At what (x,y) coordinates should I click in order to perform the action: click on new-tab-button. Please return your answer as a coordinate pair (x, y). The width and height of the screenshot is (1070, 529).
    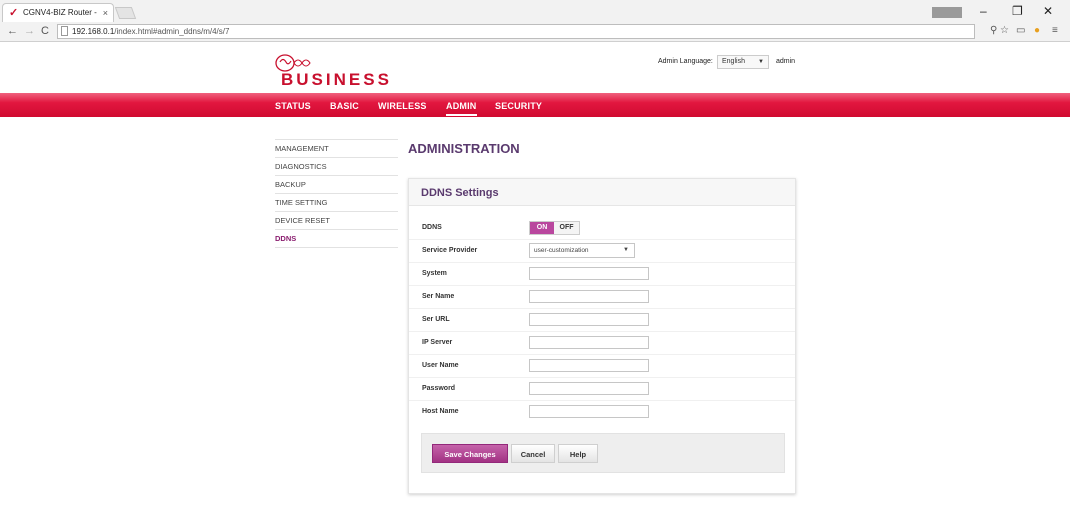
    Looking at the image, I should click on (125, 13).